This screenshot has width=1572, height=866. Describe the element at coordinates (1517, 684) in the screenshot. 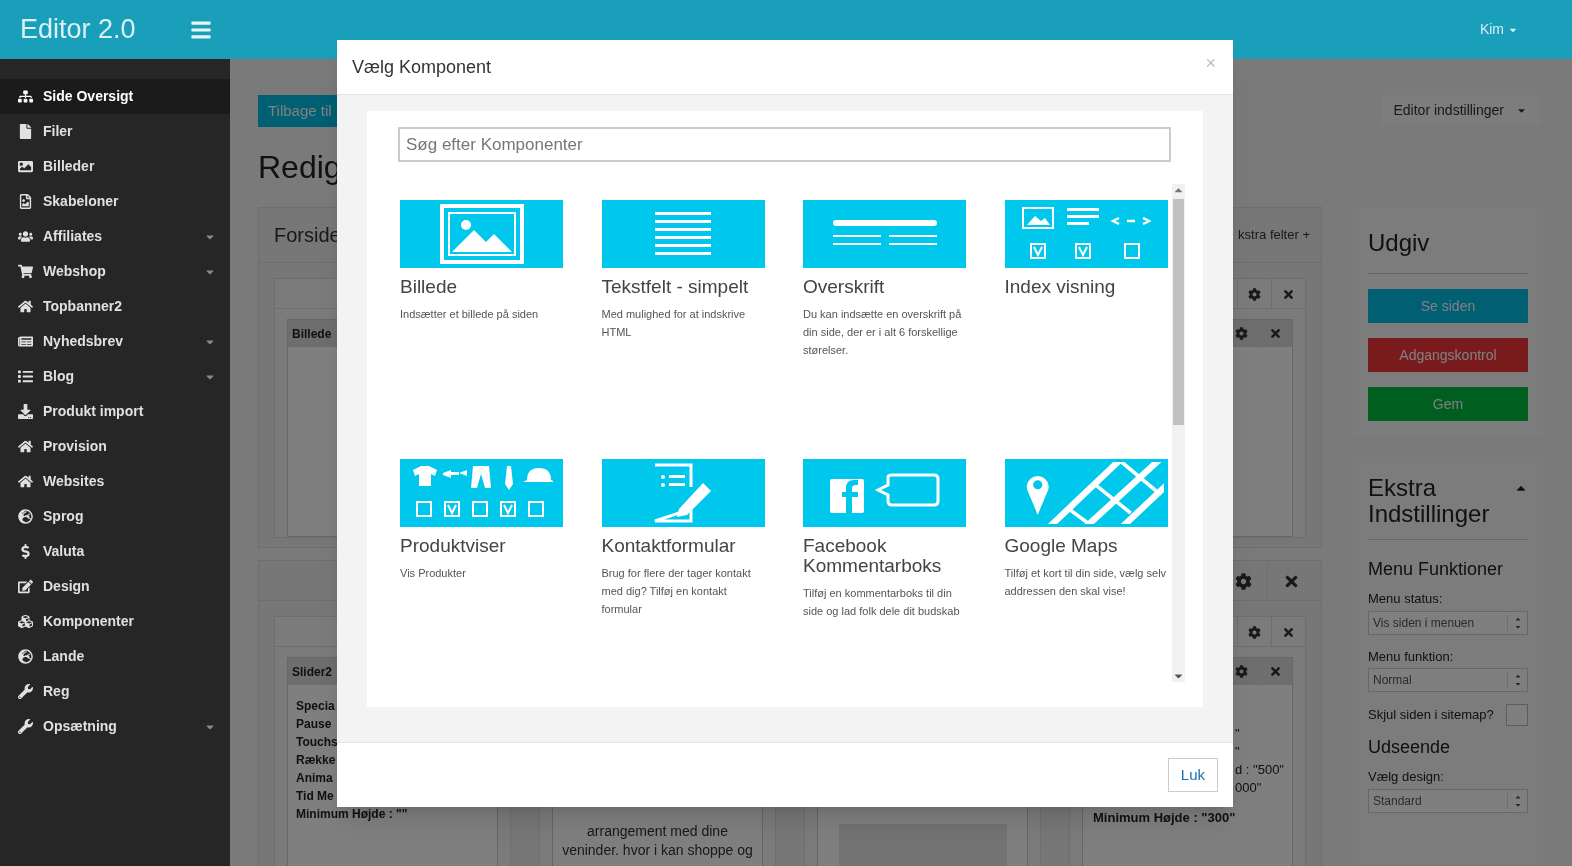

I see `caret-down-icon` at that location.